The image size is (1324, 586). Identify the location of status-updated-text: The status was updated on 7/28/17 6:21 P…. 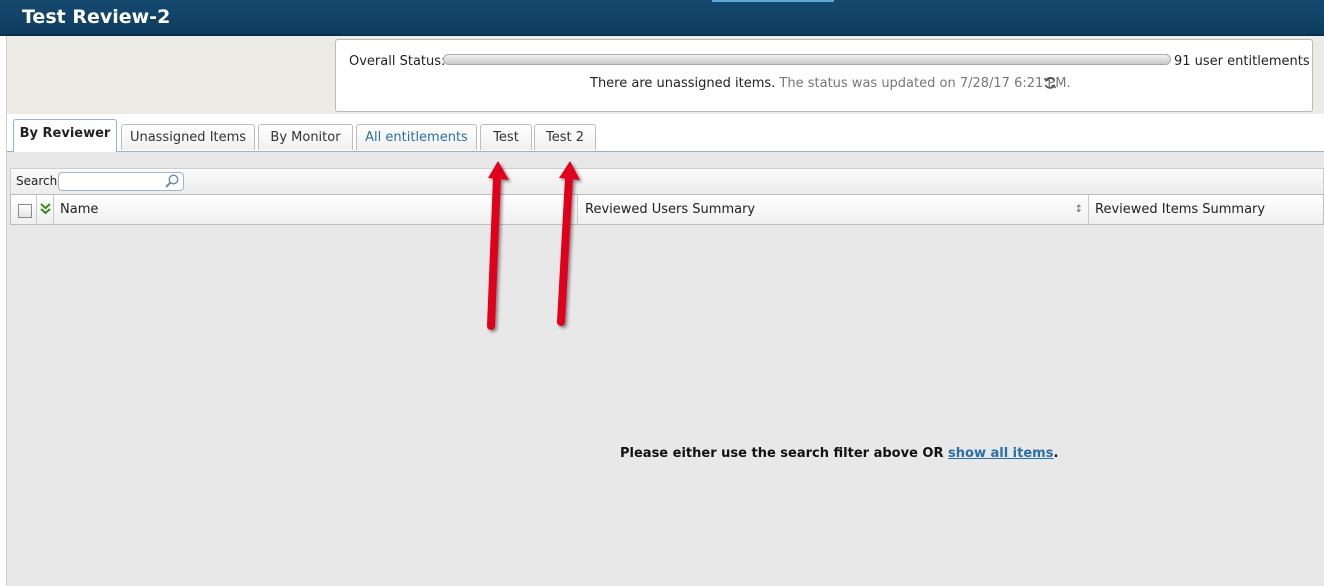
(925, 83).